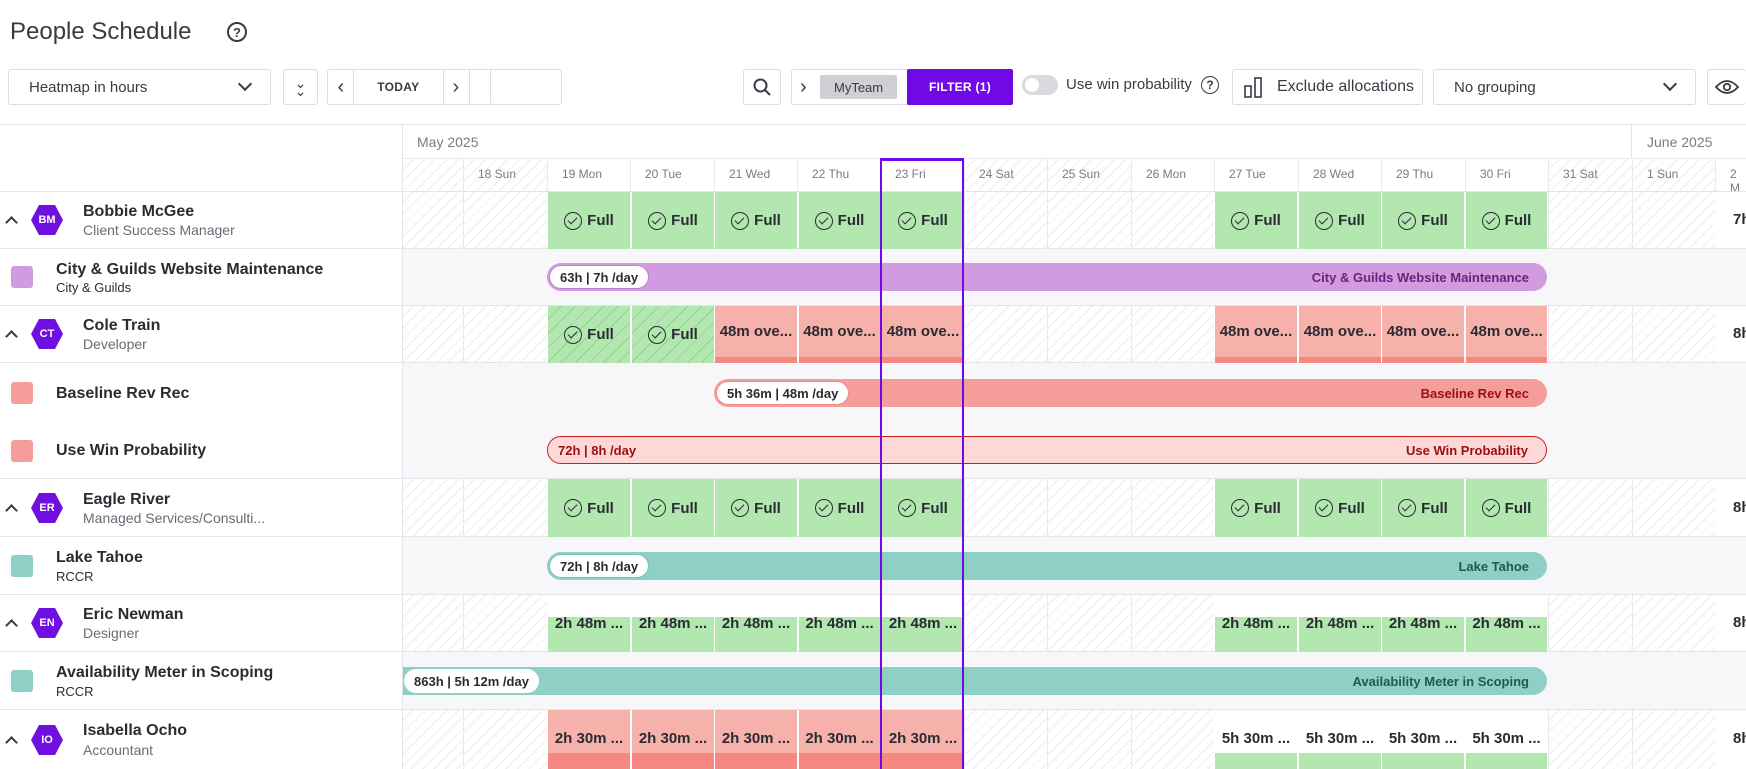 The height and width of the screenshot is (769, 1746). I want to click on prev-period-button: ‹, so click(341, 87).